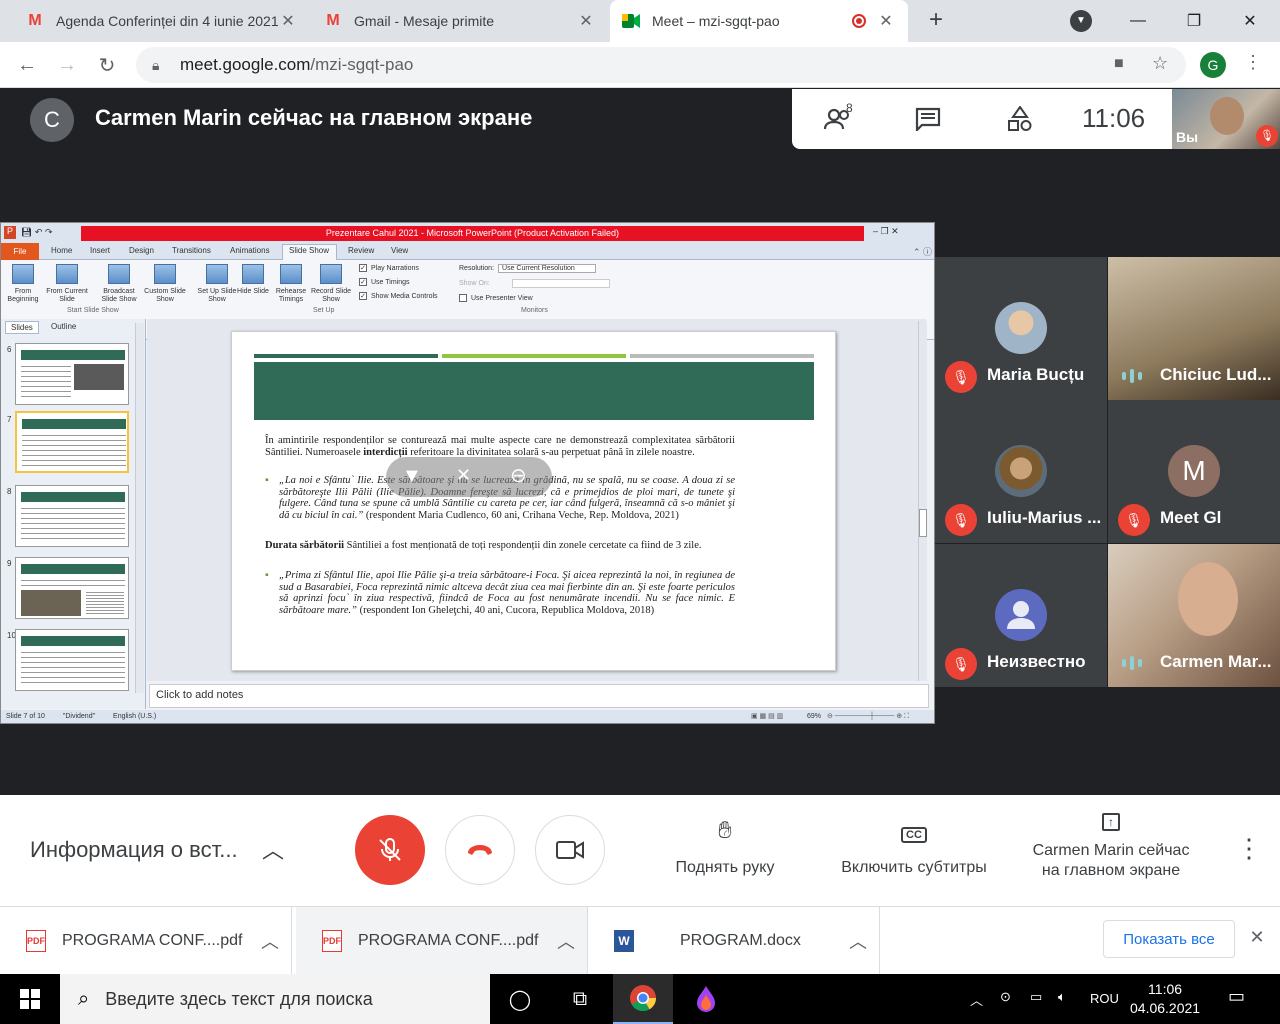 Image resolution: width=1280 pixels, height=1024 pixels. What do you see at coordinates (922, 501) in the screenshot?
I see `slide-scrollbar` at bounding box center [922, 501].